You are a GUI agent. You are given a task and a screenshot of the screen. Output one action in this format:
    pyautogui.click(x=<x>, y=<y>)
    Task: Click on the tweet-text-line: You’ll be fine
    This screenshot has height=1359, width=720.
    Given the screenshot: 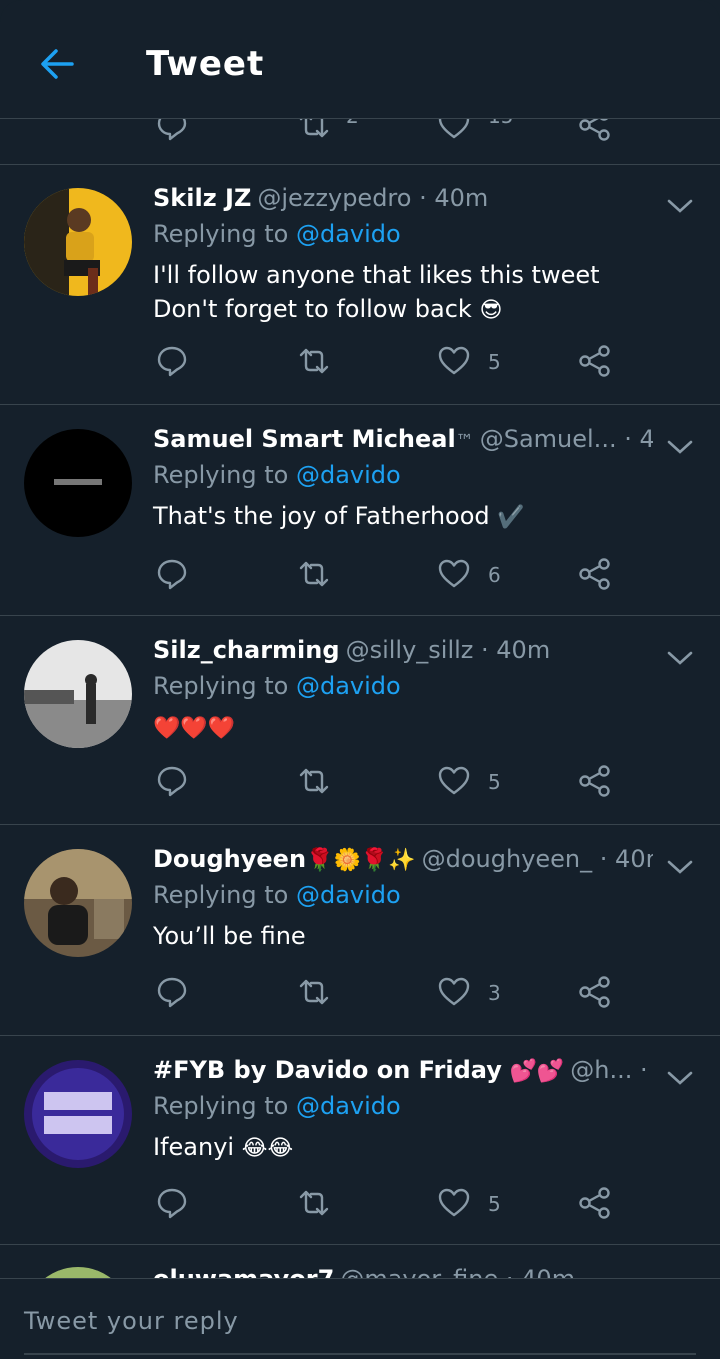 What is the action you would take?
    pyautogui.click(x=229, y=936)
    